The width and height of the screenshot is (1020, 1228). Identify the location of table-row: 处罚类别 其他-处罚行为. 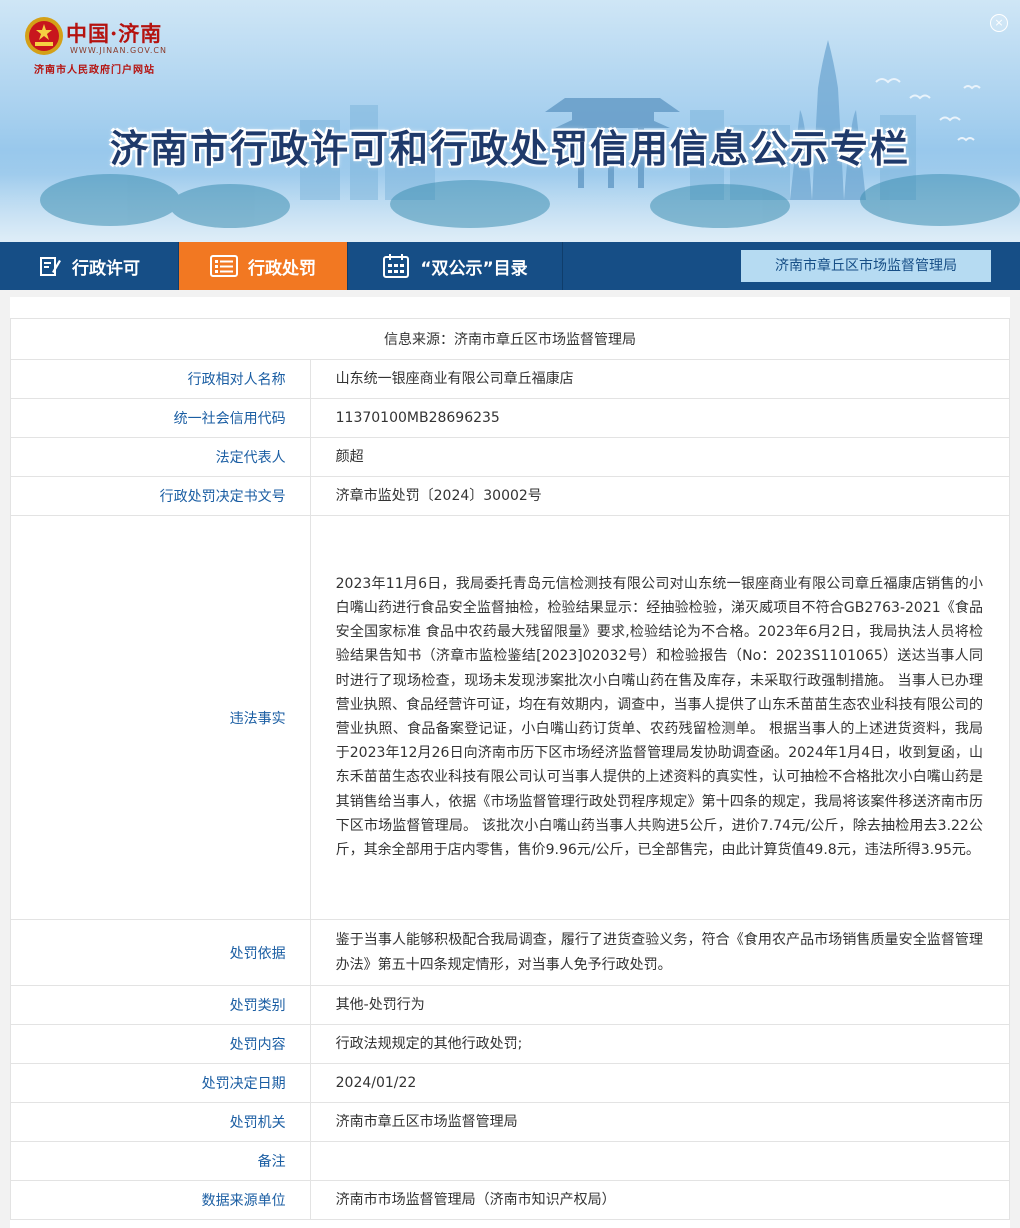
(510, 1005).